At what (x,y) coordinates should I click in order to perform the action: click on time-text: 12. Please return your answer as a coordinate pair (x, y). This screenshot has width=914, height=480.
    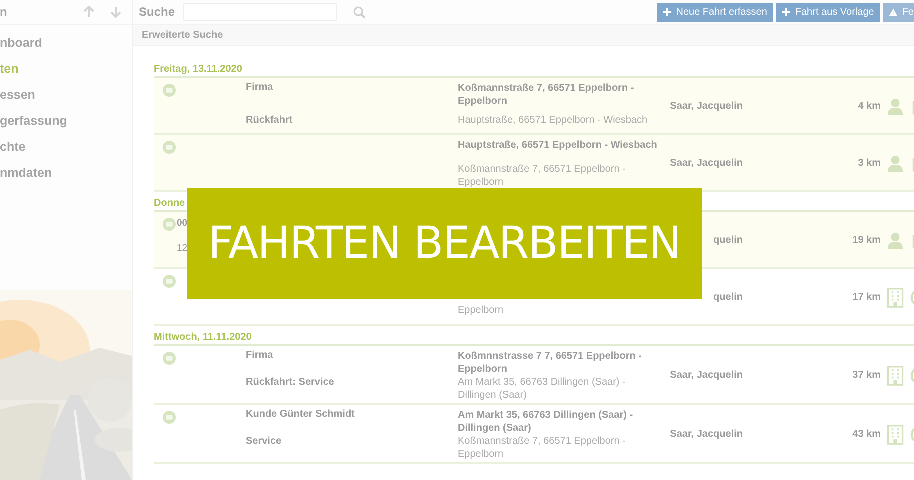
    Looking at the image, I should click on (182, 248).